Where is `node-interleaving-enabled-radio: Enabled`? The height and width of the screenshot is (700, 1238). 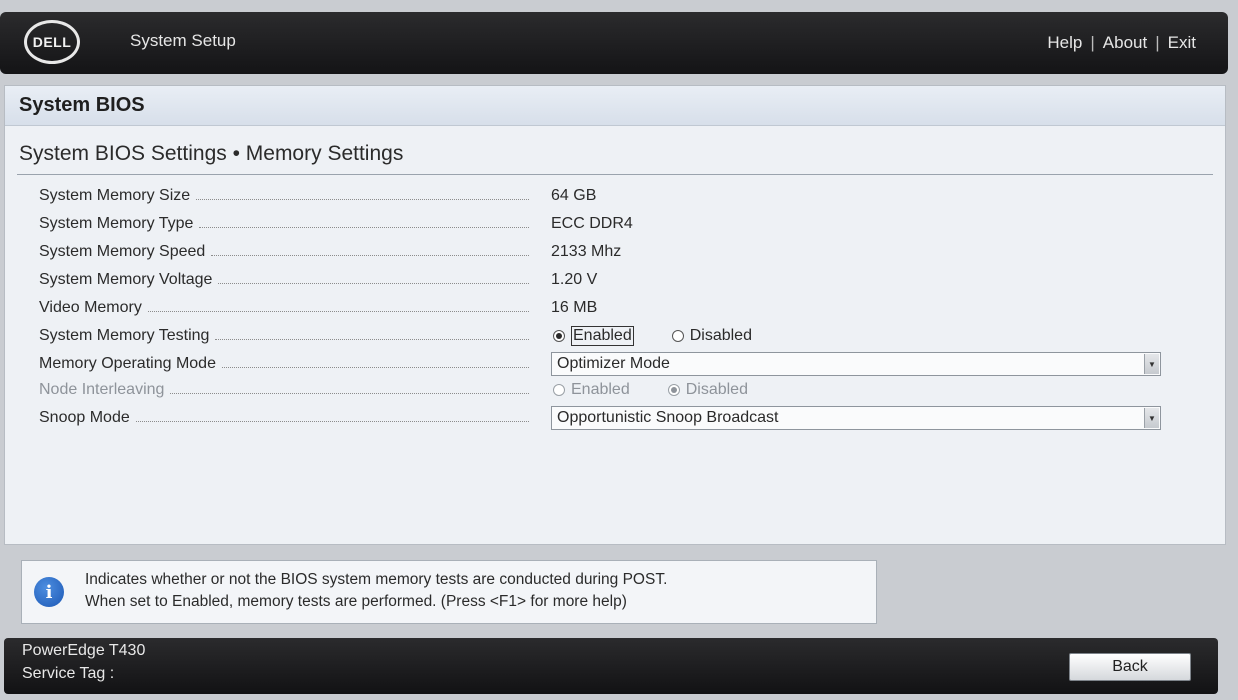
node-interleaving-enabled-radio: Enabled is located at coordinates (591, 390).